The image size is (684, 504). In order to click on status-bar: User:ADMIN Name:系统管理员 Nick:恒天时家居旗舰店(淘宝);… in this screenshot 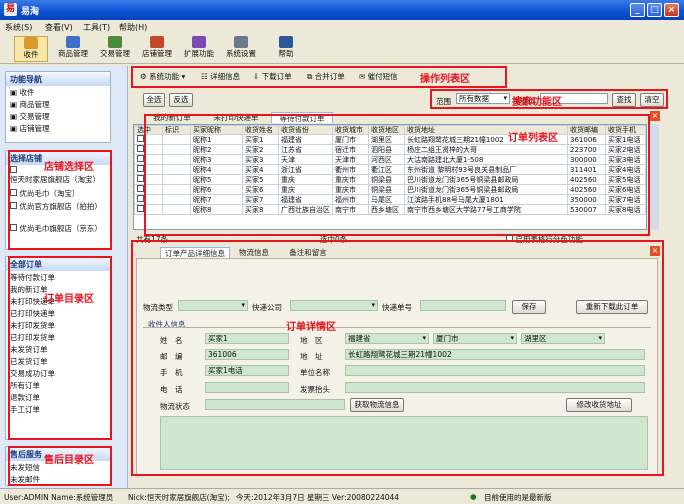, I will do `click(342, 496)`.